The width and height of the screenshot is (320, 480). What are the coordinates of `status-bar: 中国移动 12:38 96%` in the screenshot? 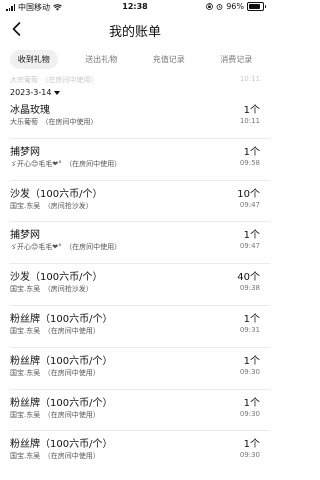 It's located at (135, 7).